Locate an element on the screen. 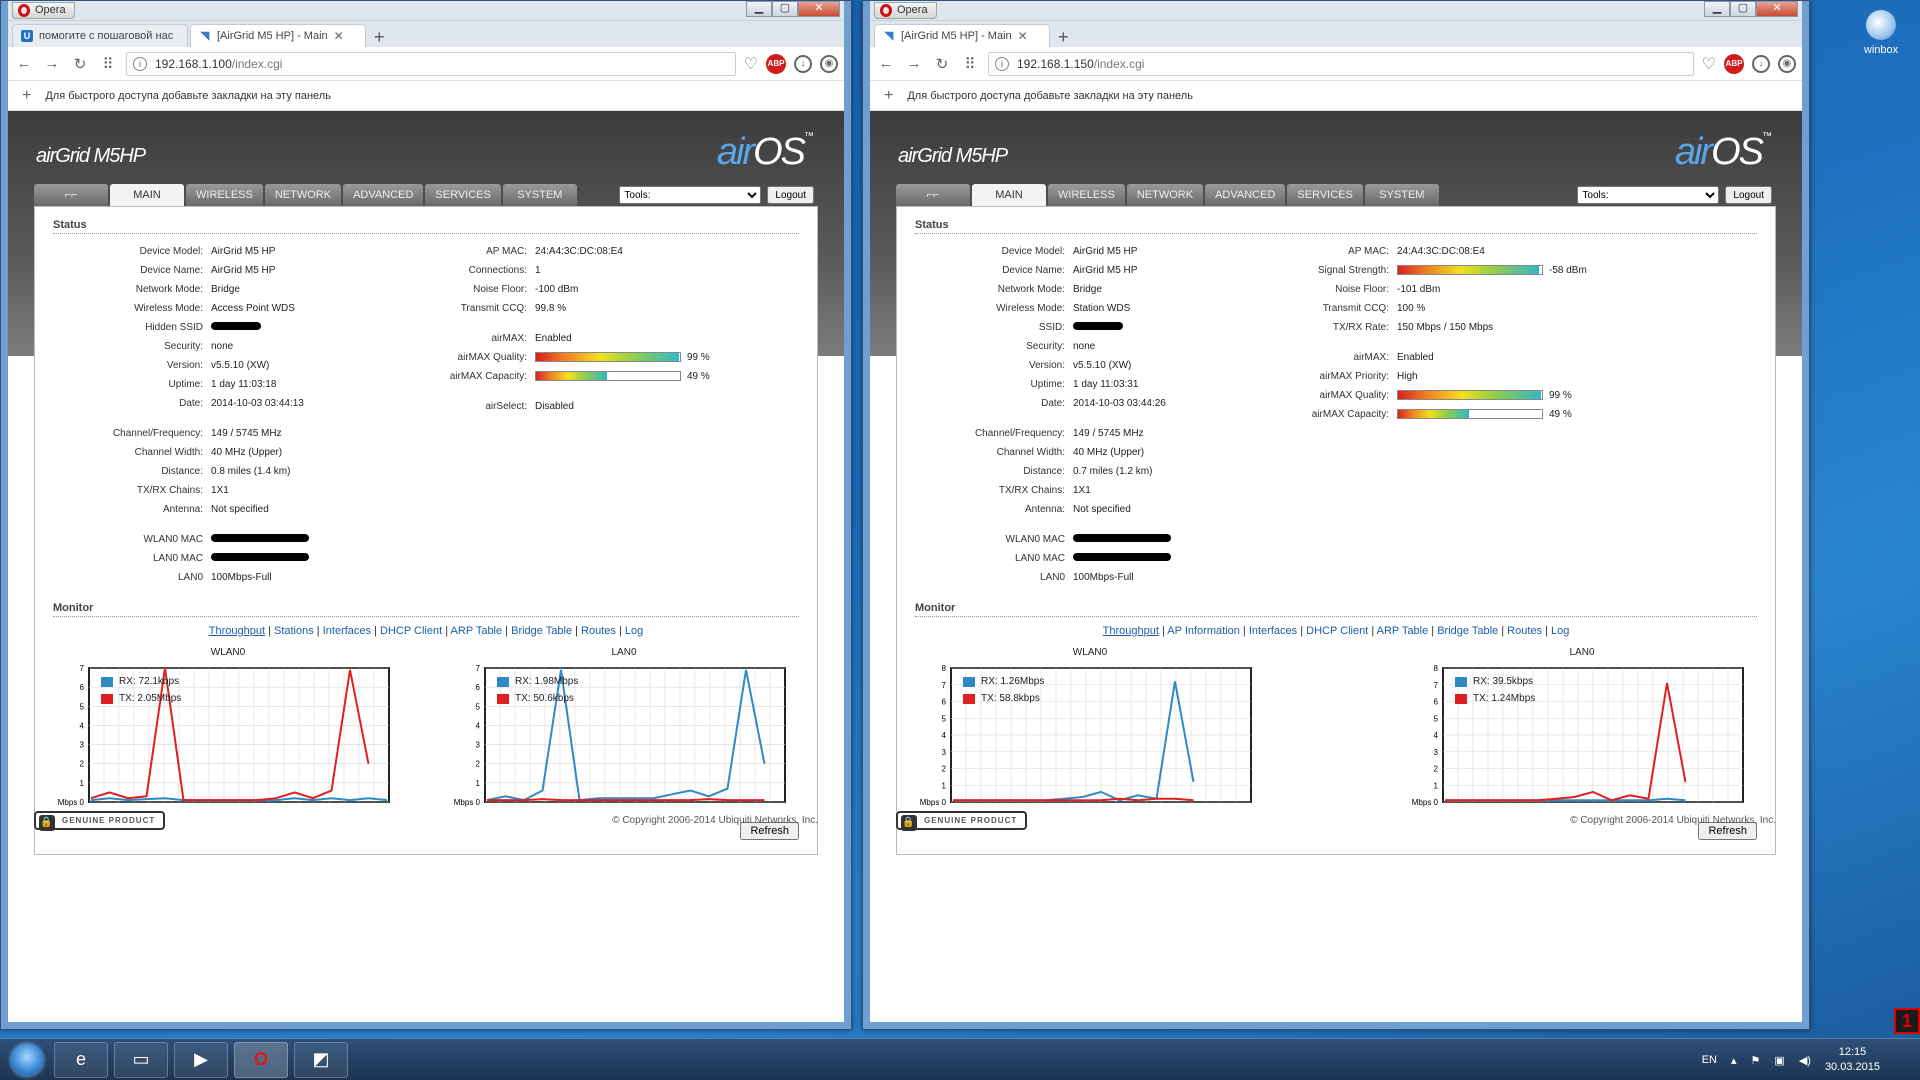 The height and width of the screenshot is (1080, 1920). y-tick-label: 1 is located at coordinates (944, 785).